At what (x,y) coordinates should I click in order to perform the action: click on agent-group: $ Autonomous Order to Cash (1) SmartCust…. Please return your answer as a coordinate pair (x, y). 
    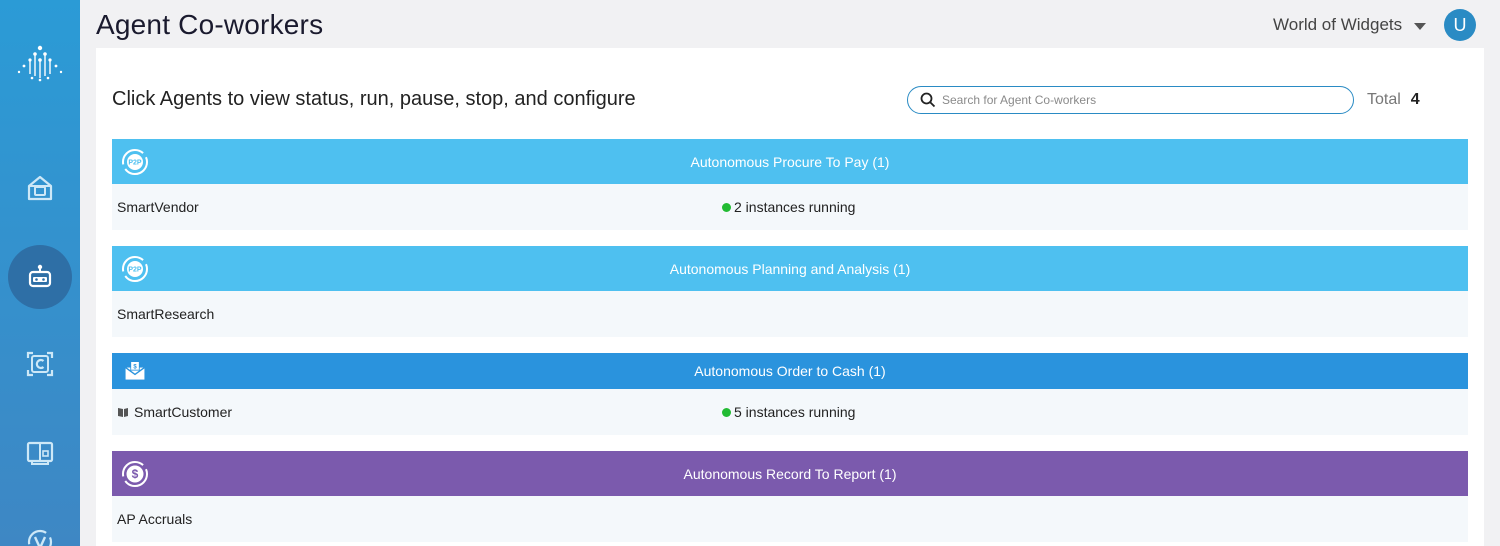
    Looking at the image, I should click on (790, 394).